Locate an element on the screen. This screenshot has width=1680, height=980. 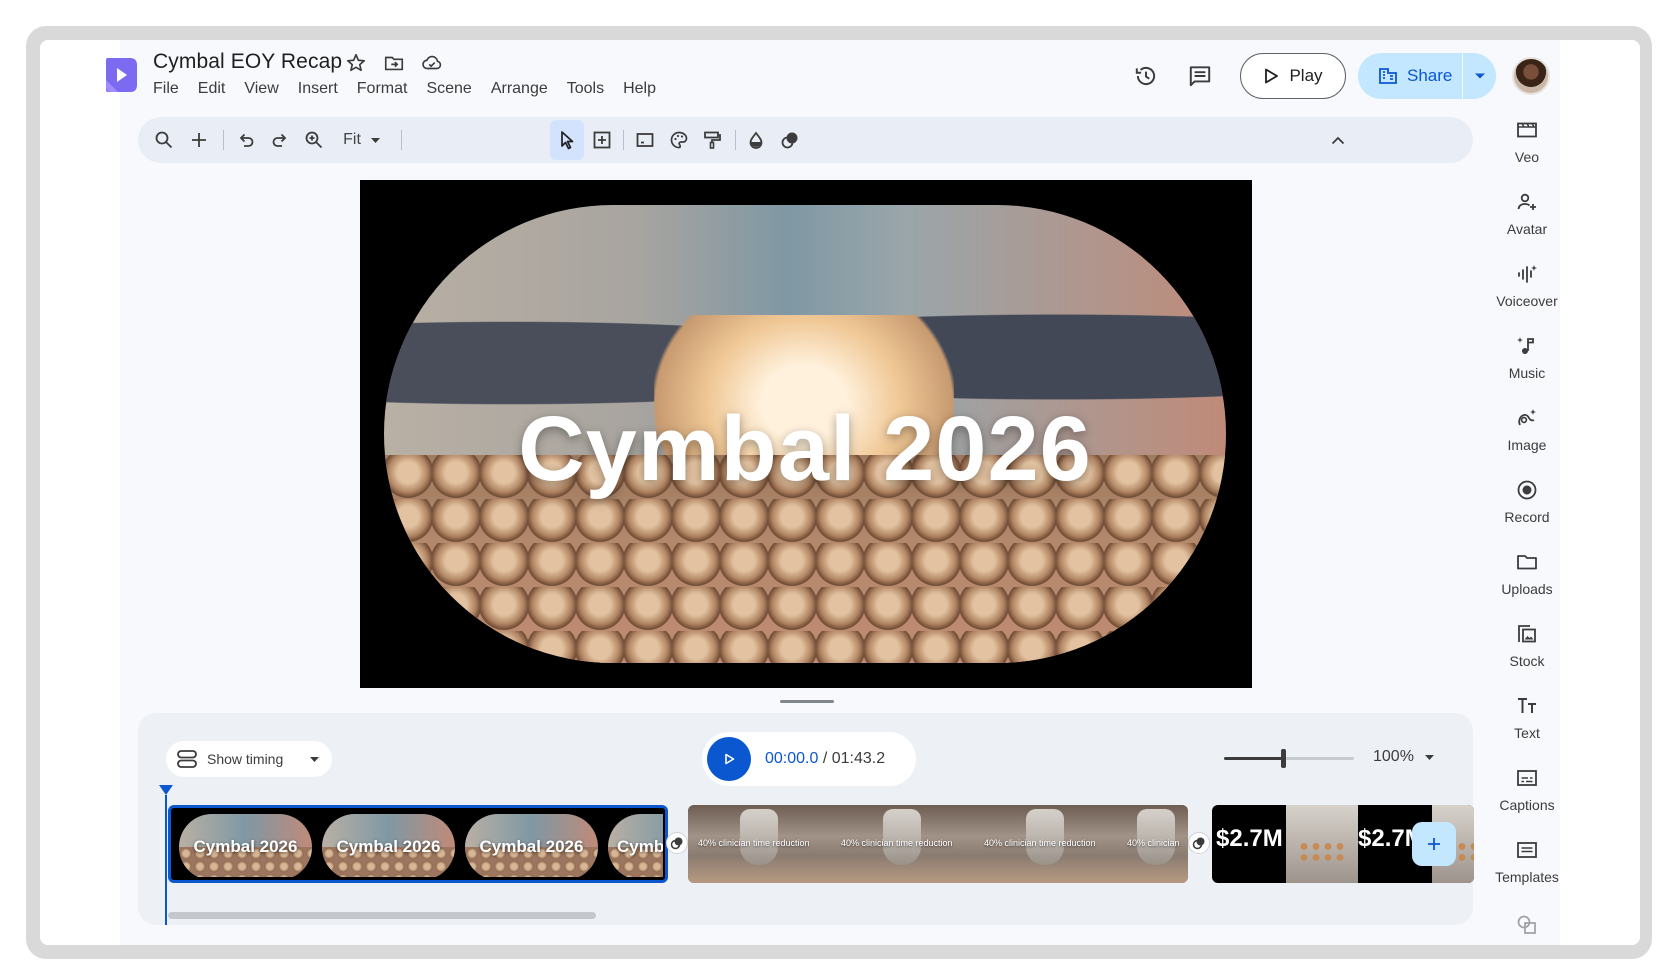
show-timing-dropdown is located at coordinates (314, 759).